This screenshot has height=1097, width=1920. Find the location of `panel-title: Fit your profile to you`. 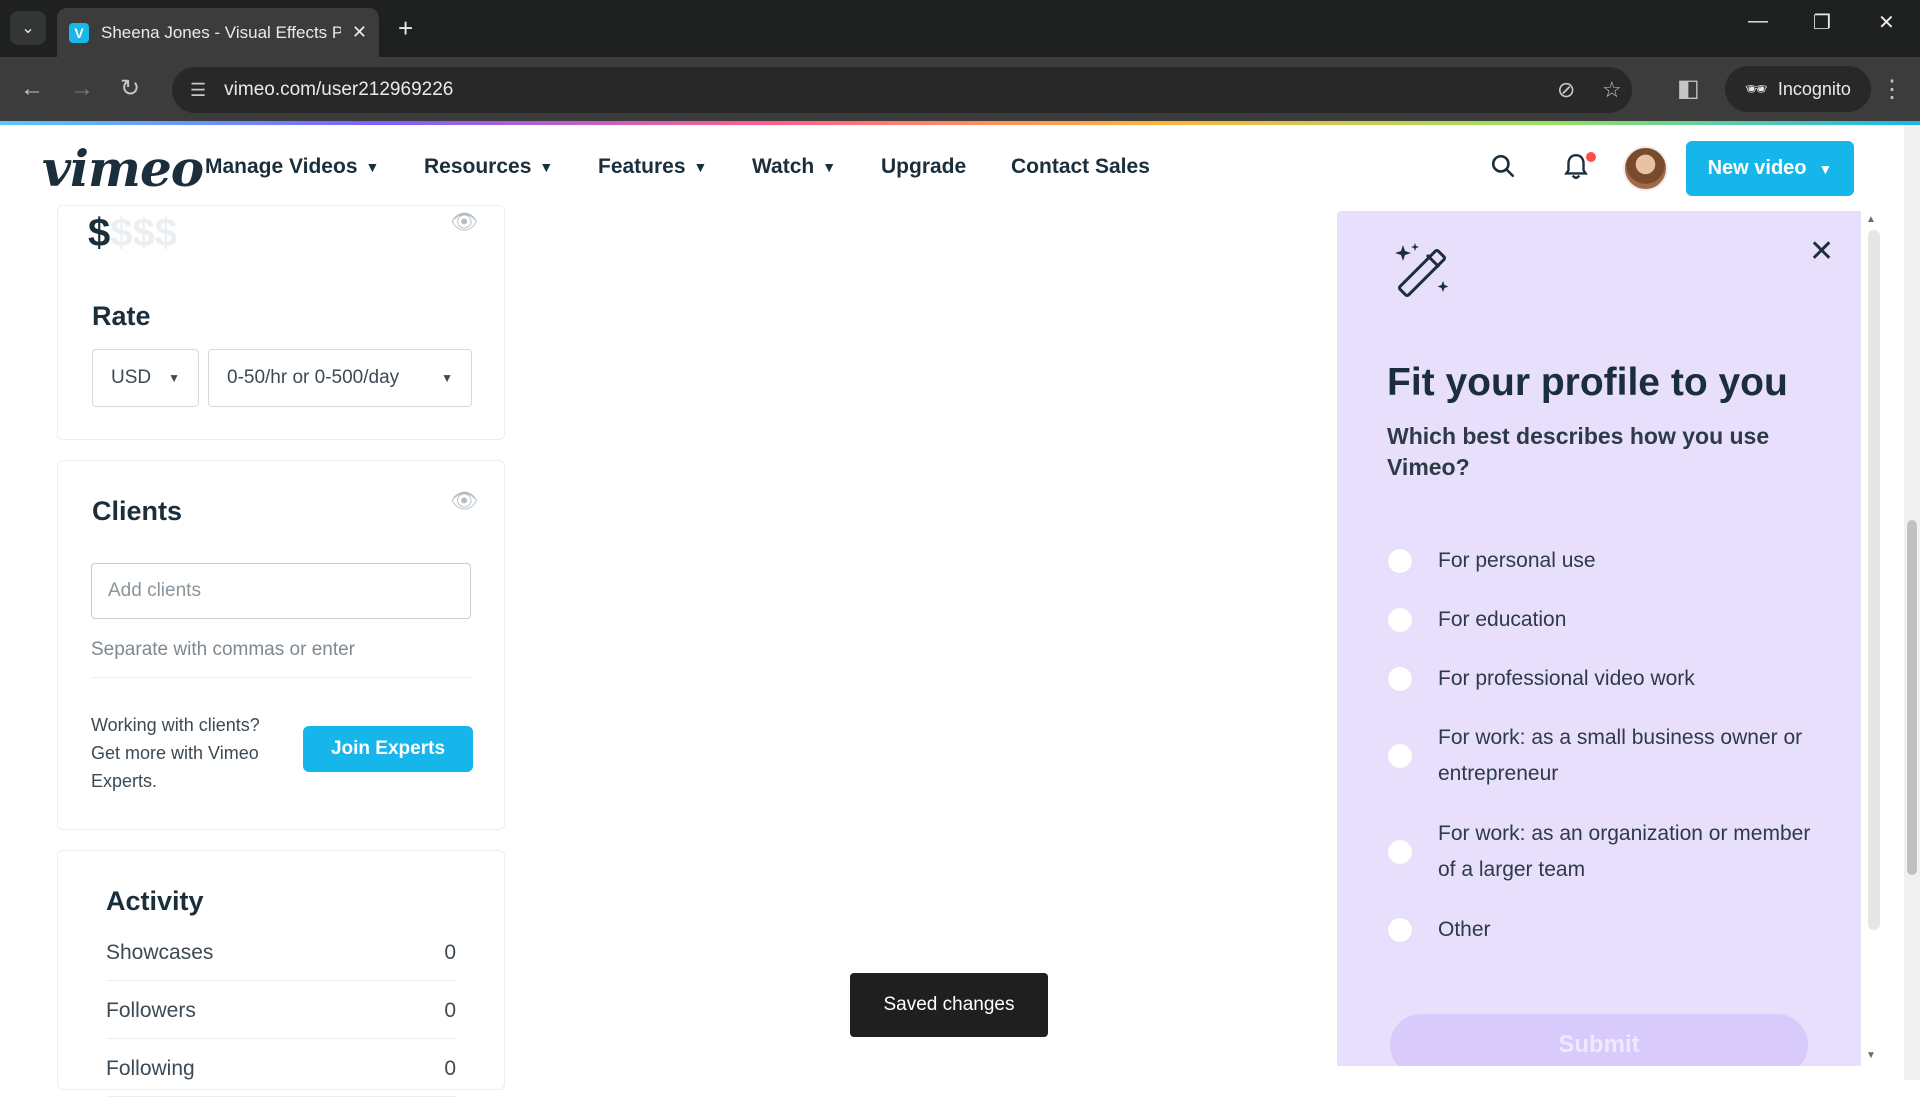

panel-title: Fit your profile to you is located at coordinates (1587, 382).